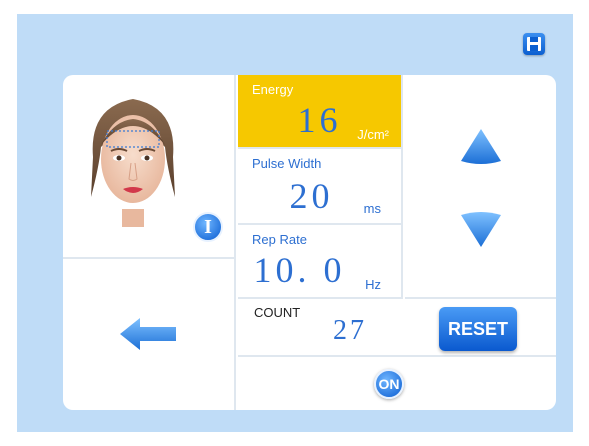  I want to click on pulse-width-parameter: Pulse Width 20 ms, so click(320, 187).